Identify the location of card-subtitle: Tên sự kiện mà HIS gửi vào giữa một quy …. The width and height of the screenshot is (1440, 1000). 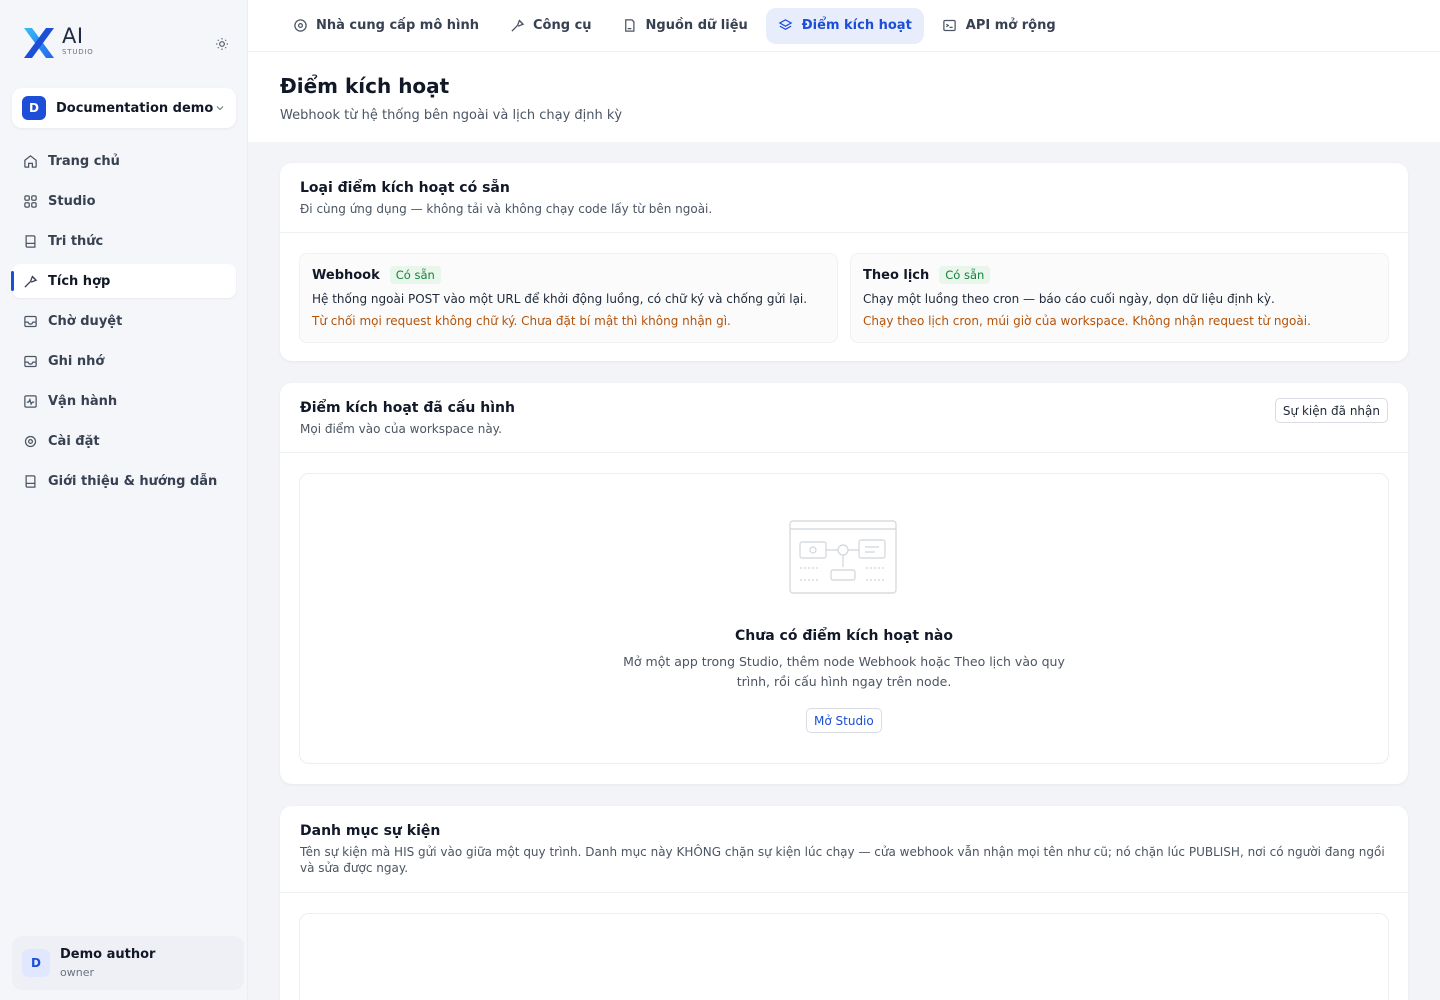
(842, 860).